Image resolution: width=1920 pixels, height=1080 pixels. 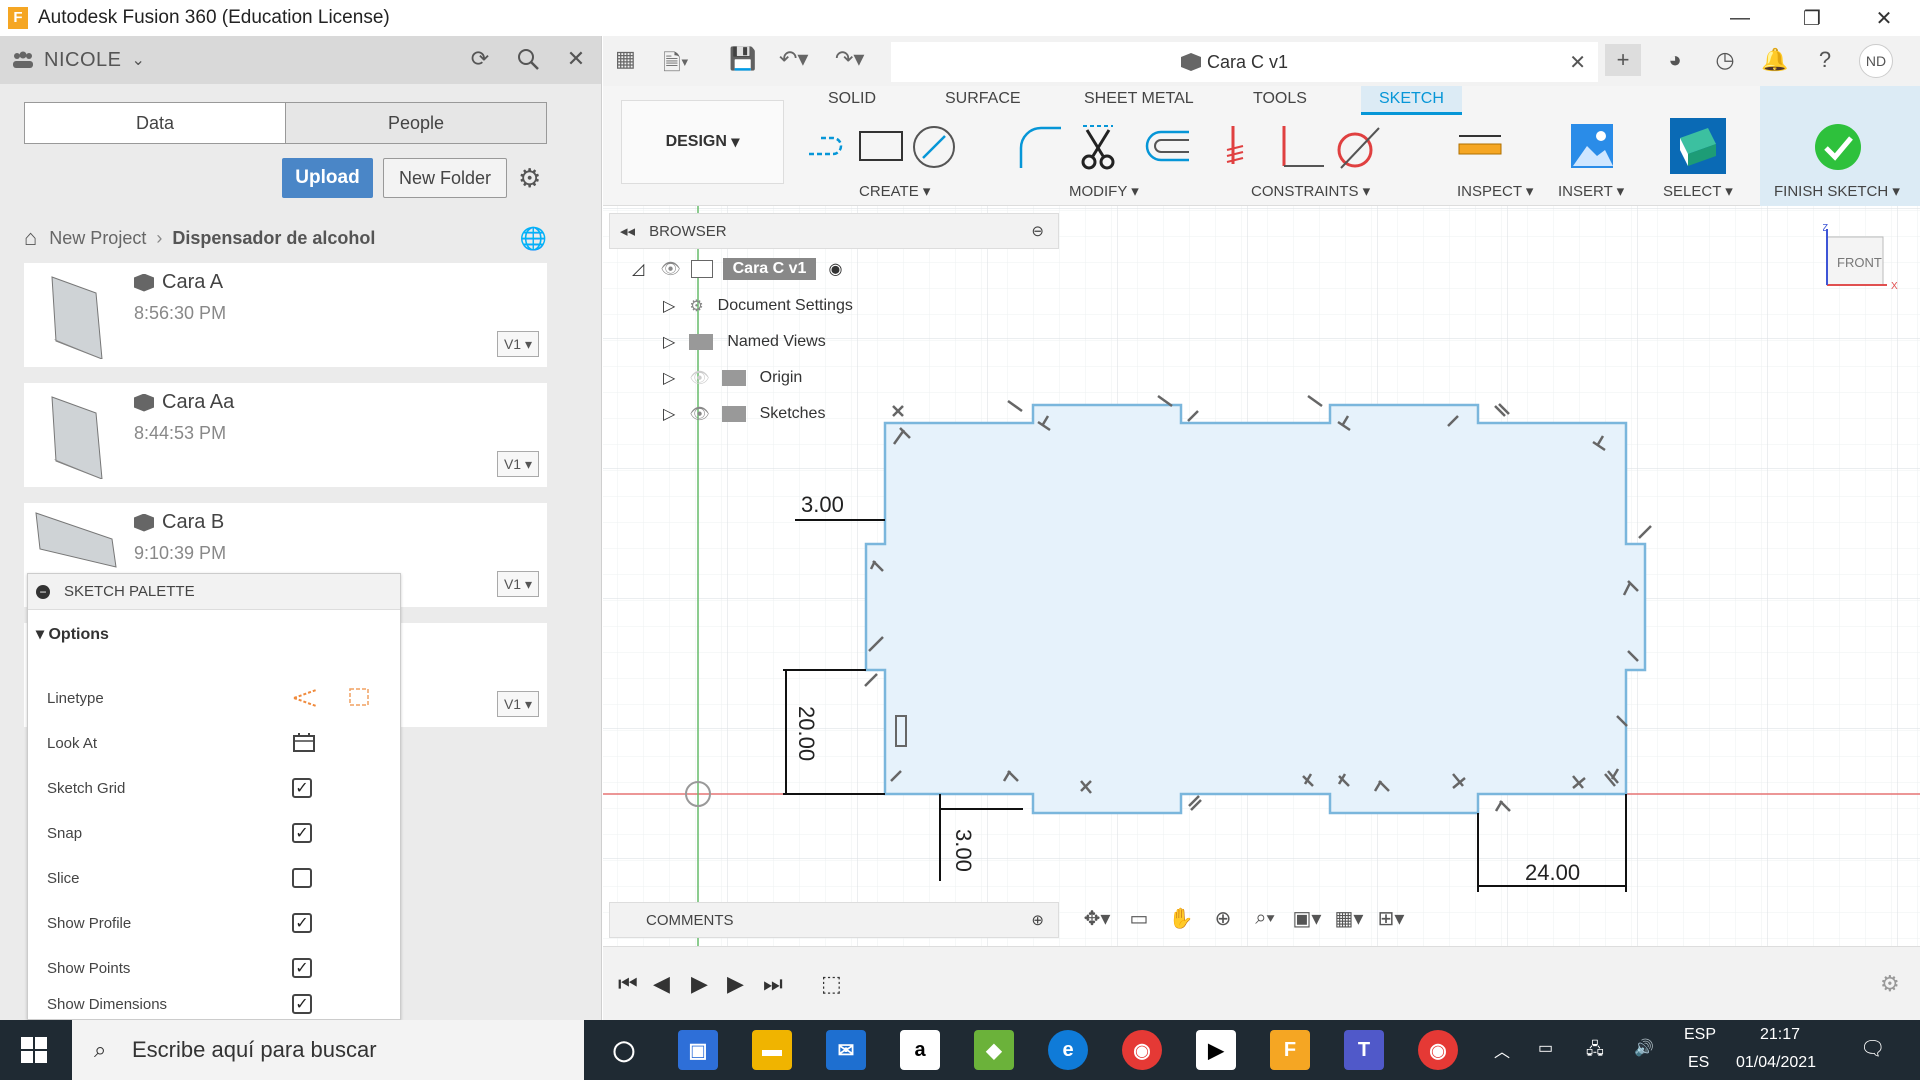 I want to click on look-at-icon: ▭, so click(x=1139, y=918).